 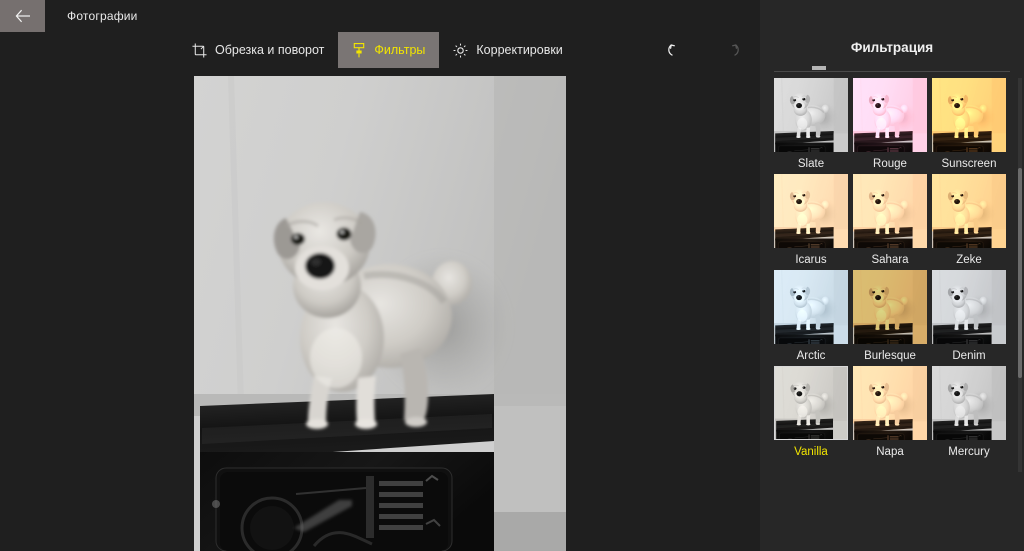 What do you see at coordinates (892, 47) in the screenshot?
I see `panel-title: Фильтрация` at bounding box center [892, 47].